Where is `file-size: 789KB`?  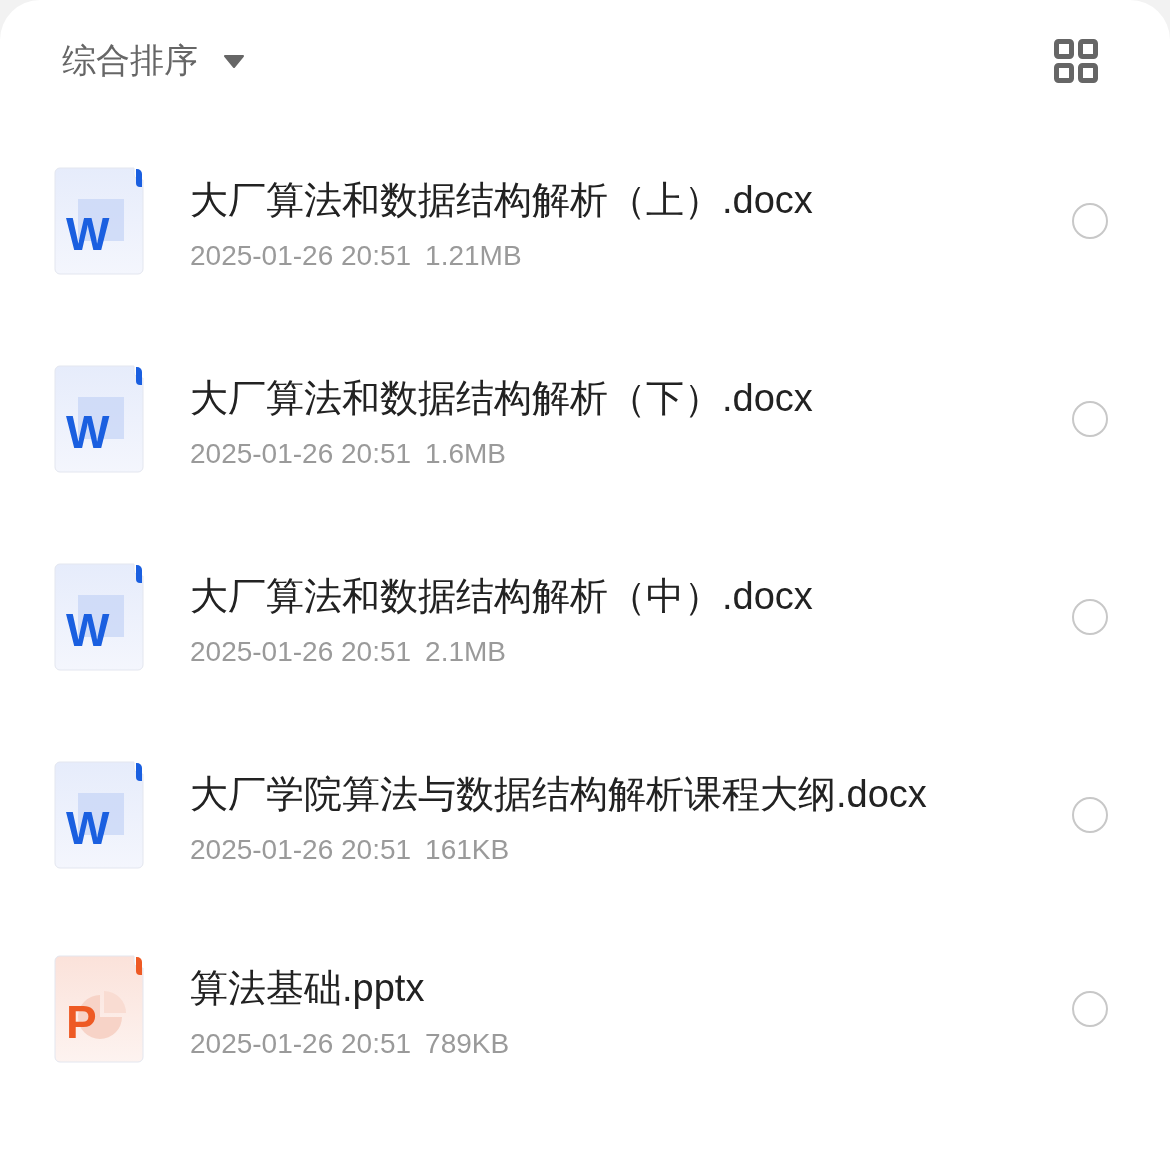
file-size: 789KB is located at coordinates (467, 1044).